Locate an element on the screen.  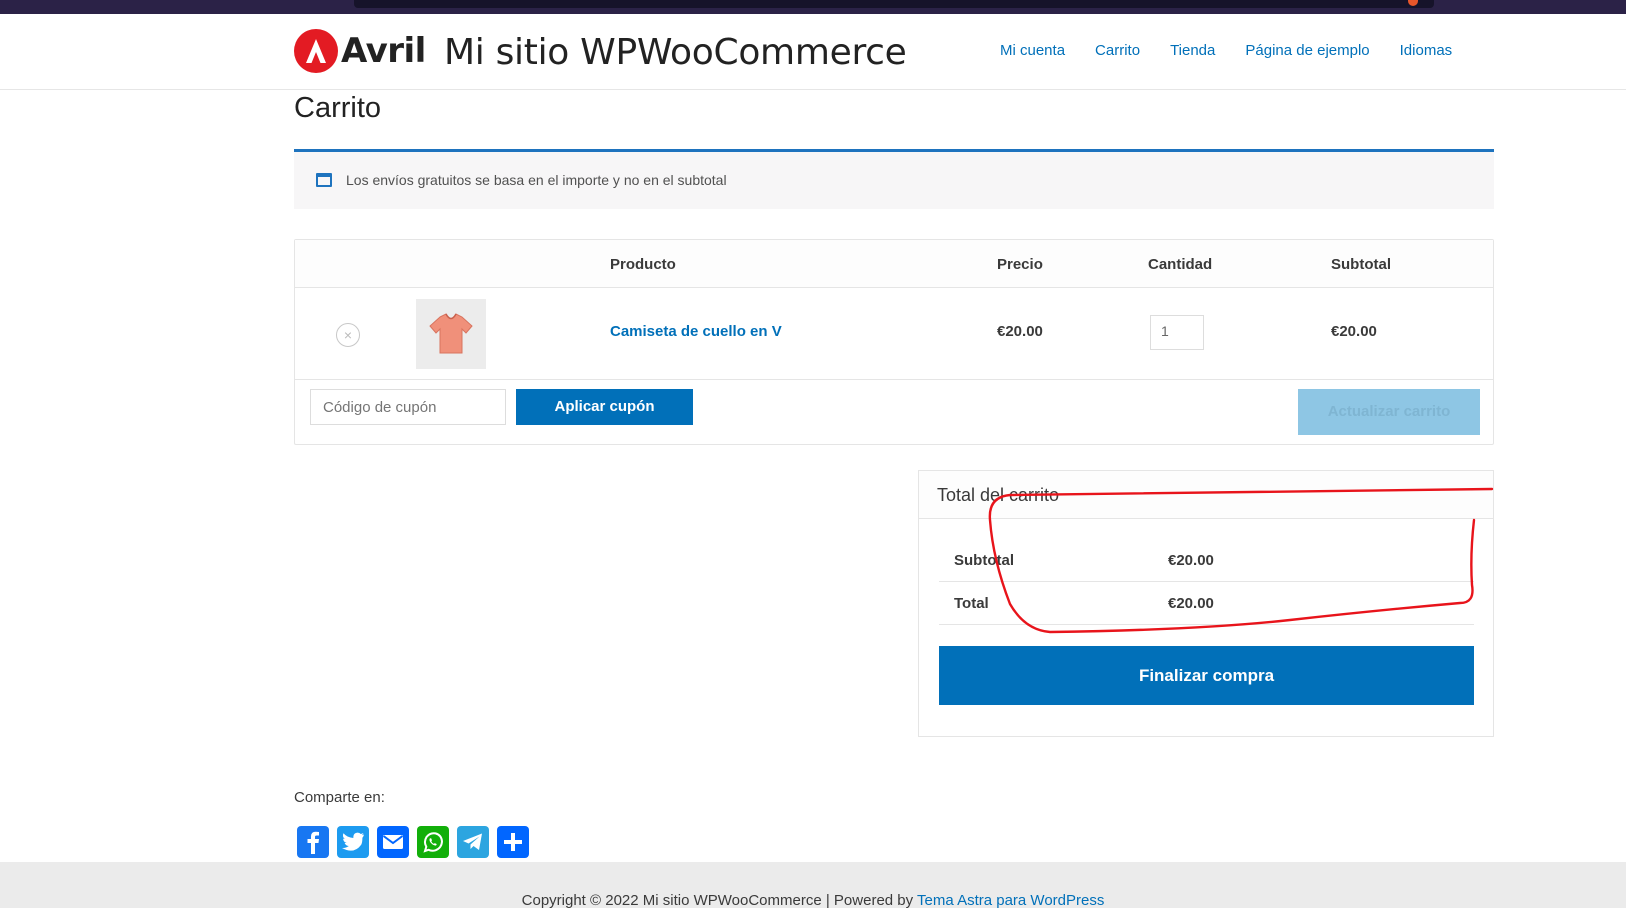
product-subtotal: €20.00 is located at coordinates (1354, 331).